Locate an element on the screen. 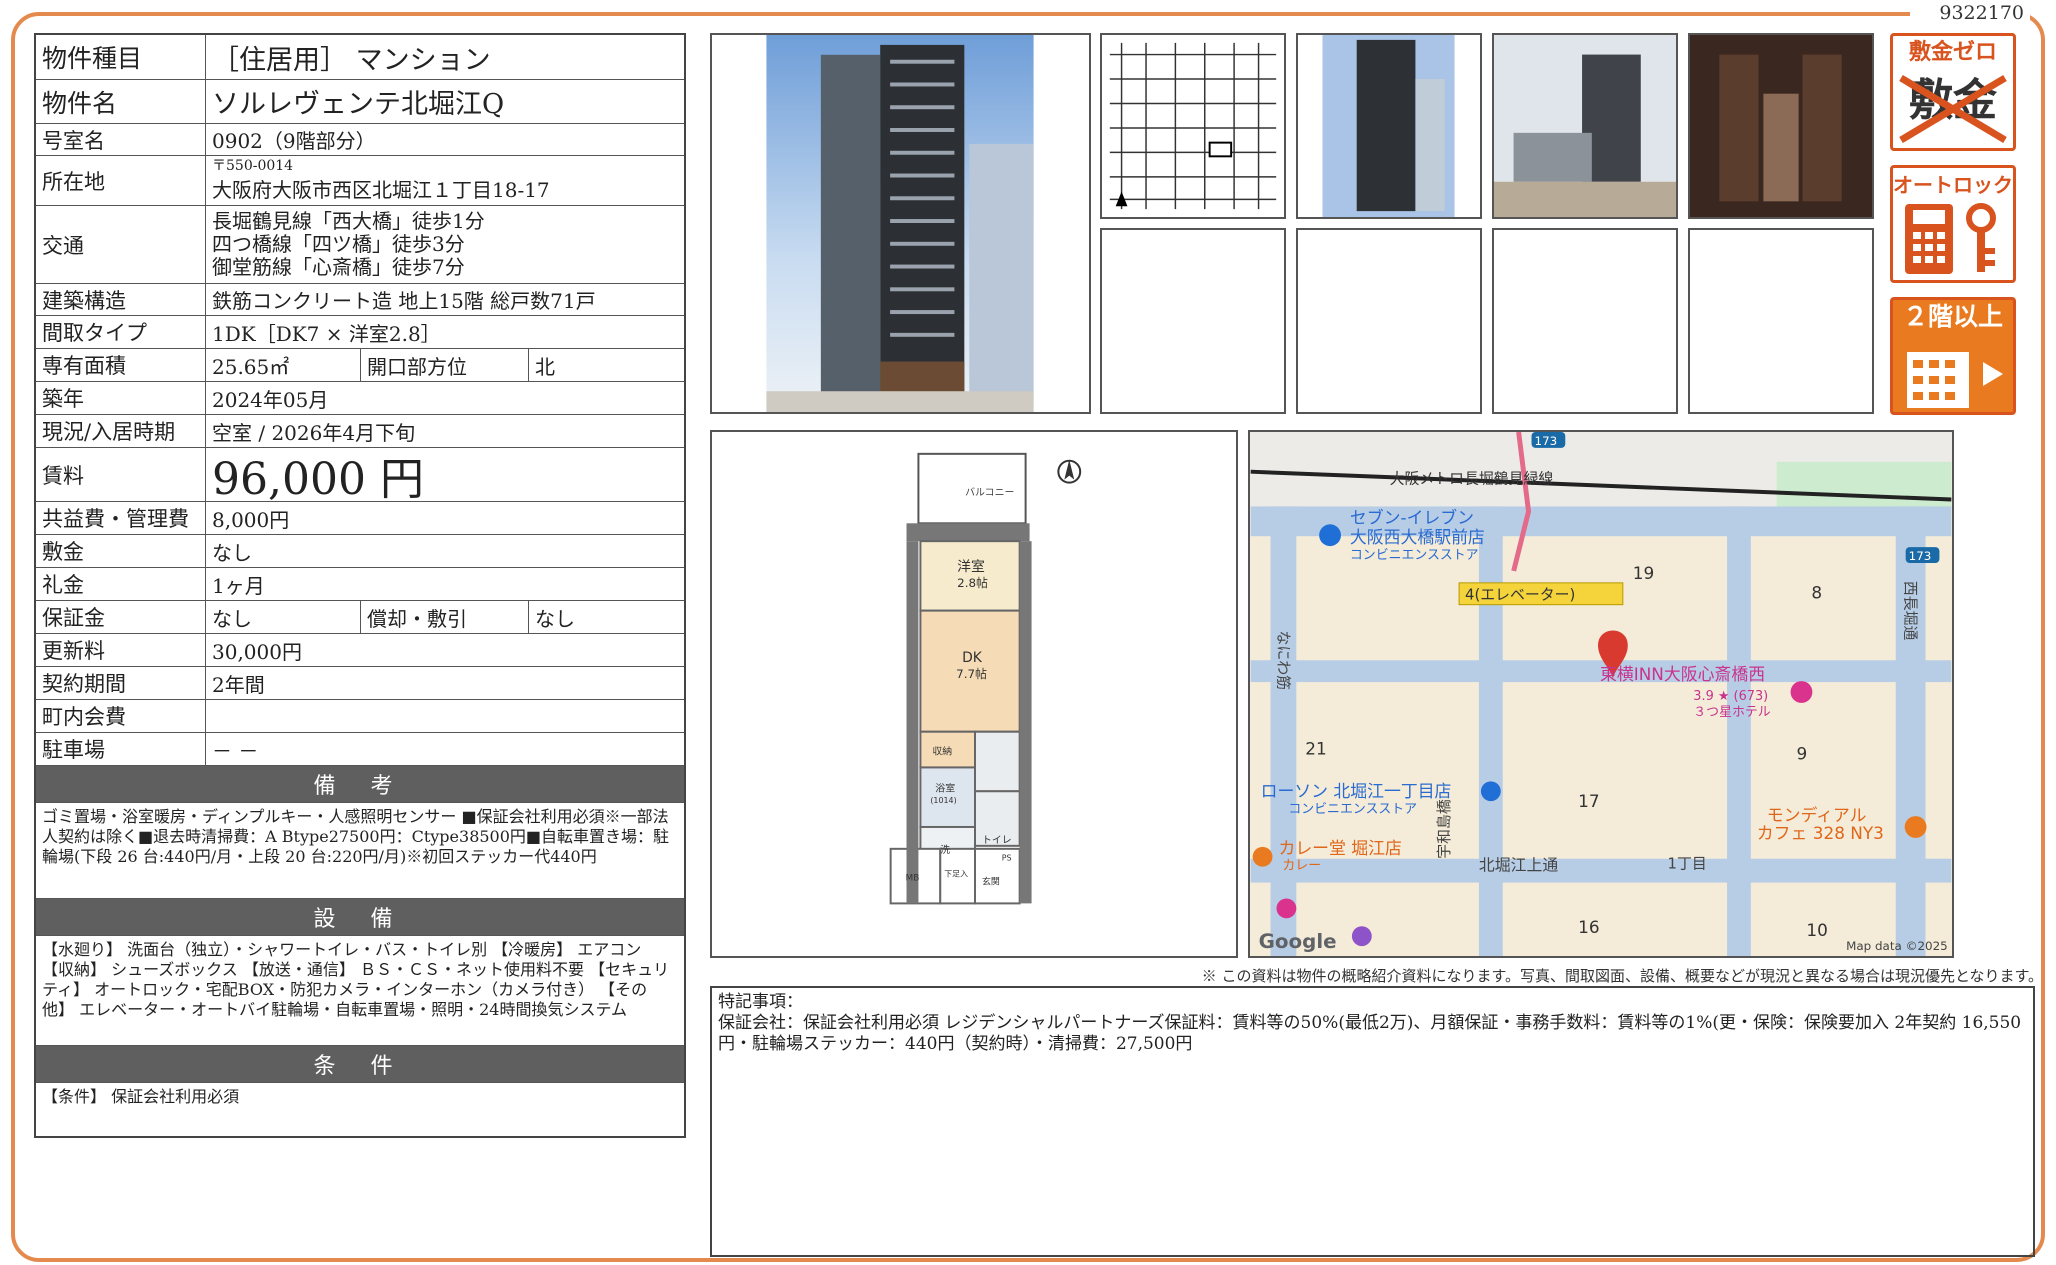 This screenshot has width=2056, height=1265. label: 号室名 is located at coordinates (121, 139).